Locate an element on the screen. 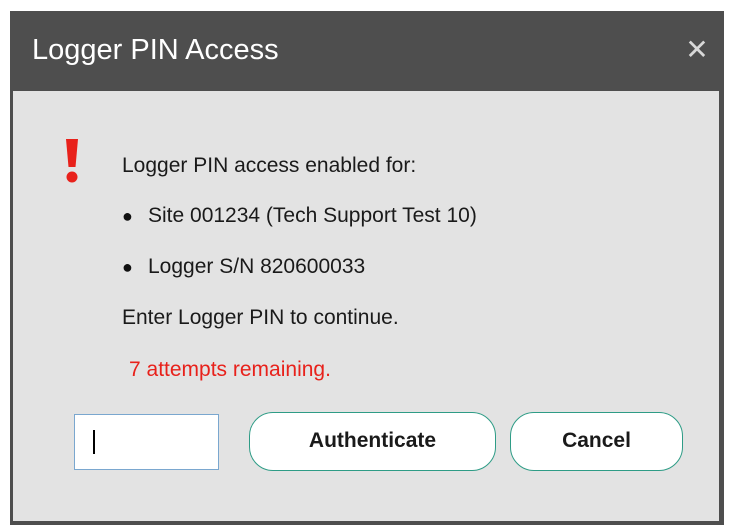 This screenshot has height=529, width=730. title-bar: Logger PIN Access ✕ is located at coordinates (367, 51).